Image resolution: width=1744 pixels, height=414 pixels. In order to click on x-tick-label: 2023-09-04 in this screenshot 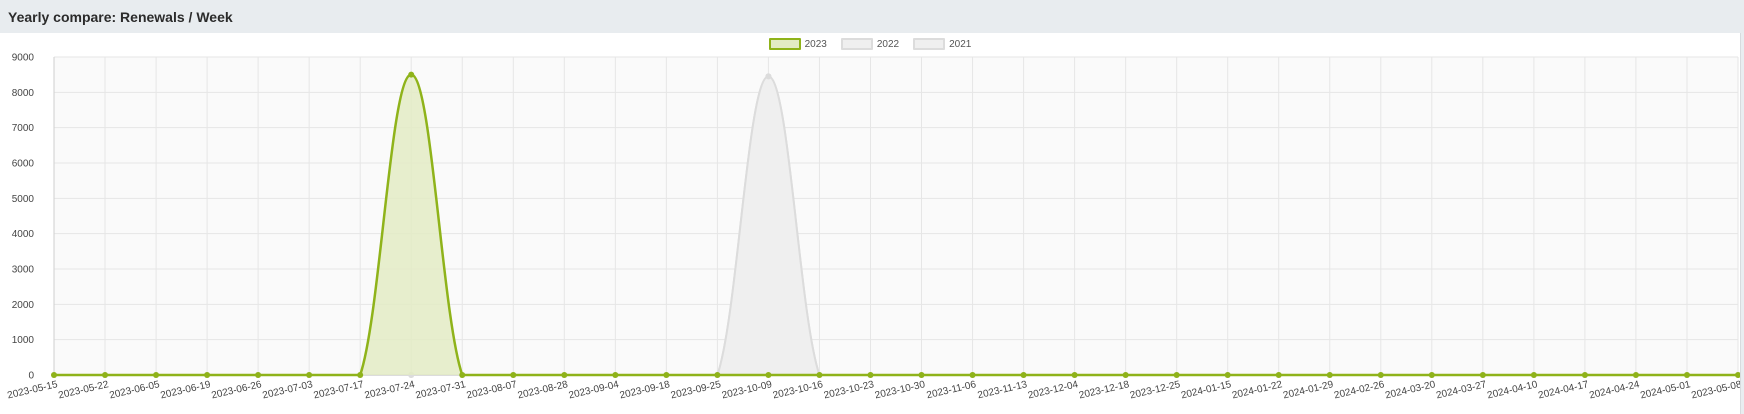, I will do `click(594, 390)`.